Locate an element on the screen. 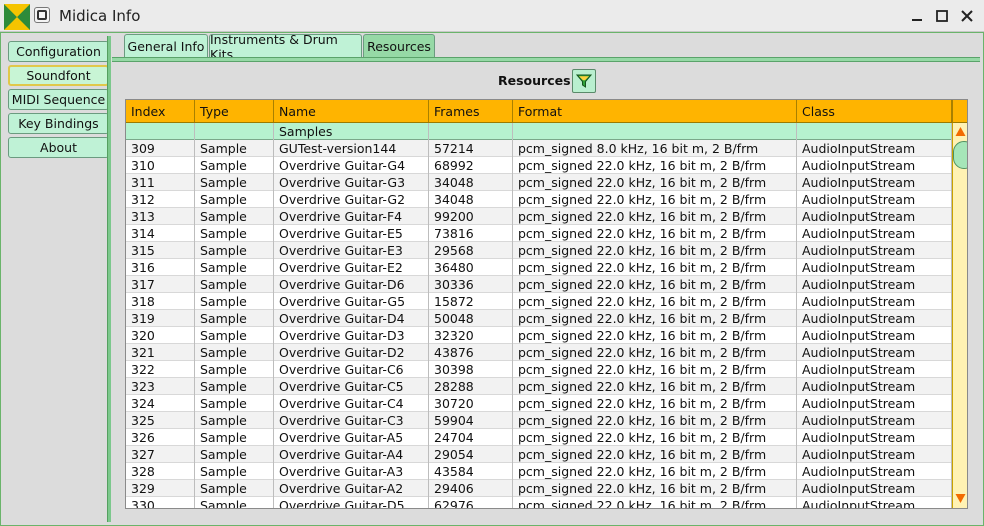  tab-instruments-drum-kits: Instruments & Drum Kits is located at coordinates (285, 47).